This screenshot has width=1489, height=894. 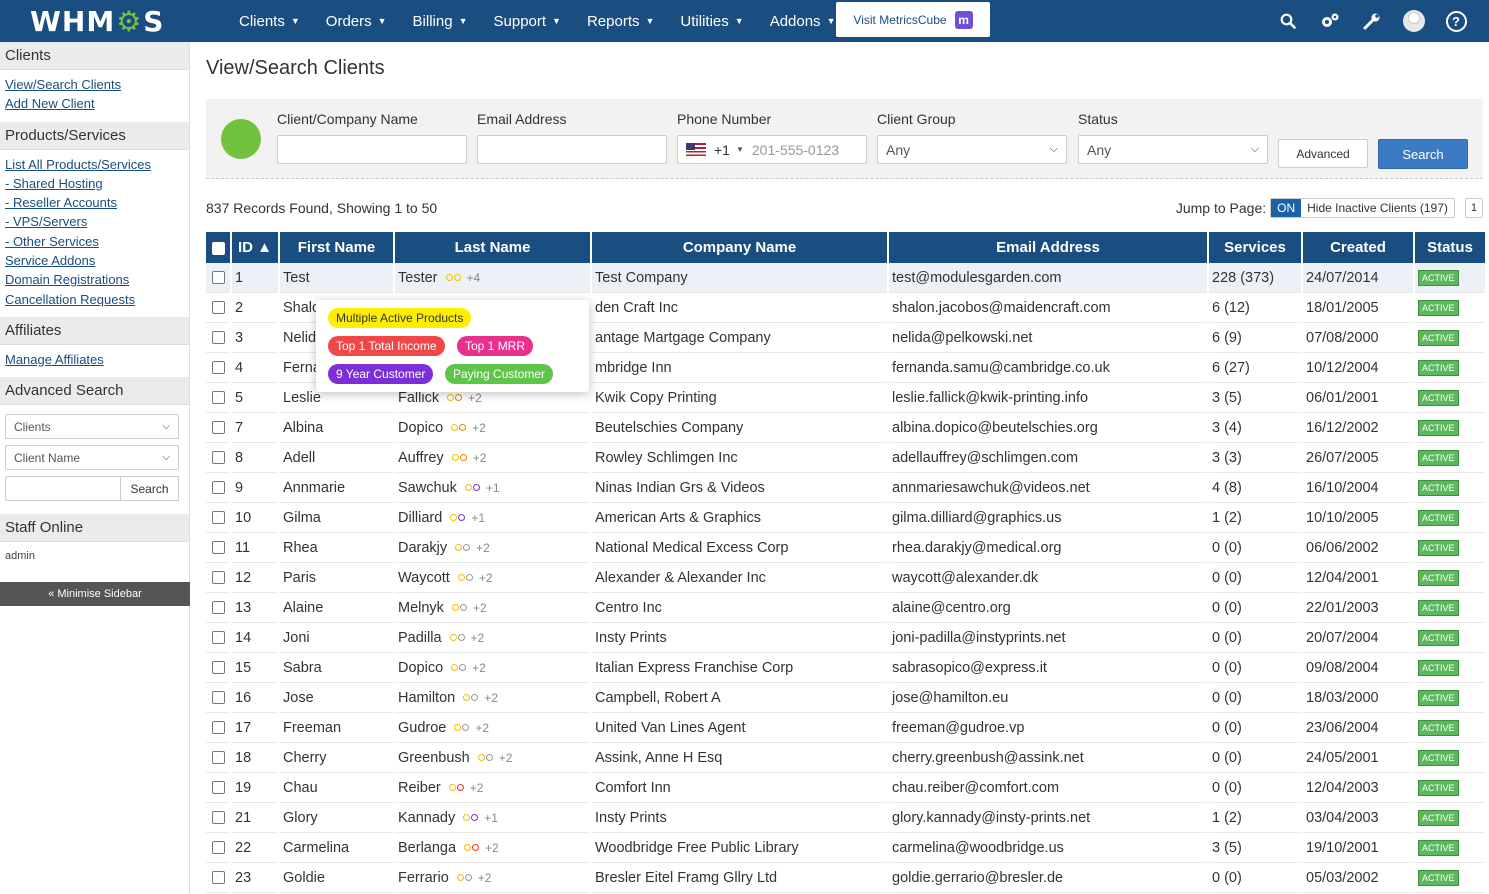 I want to click on cell-id: 2, so click(x=255, y=308).